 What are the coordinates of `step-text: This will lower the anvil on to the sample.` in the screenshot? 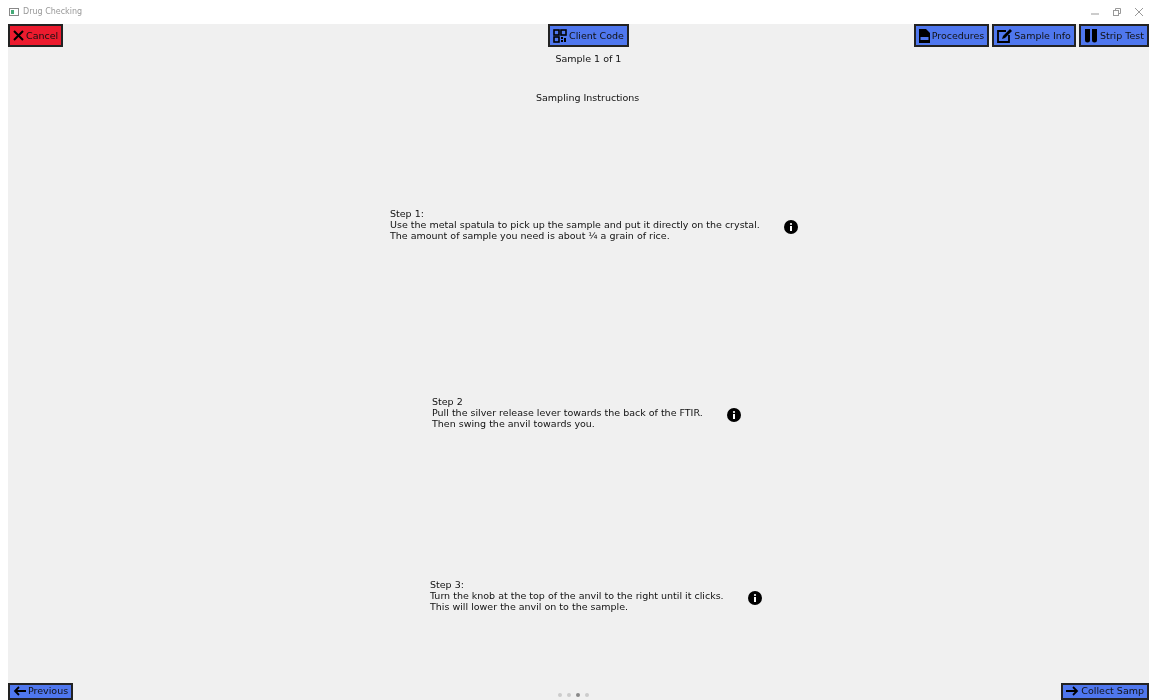 It's located at (530, 606).